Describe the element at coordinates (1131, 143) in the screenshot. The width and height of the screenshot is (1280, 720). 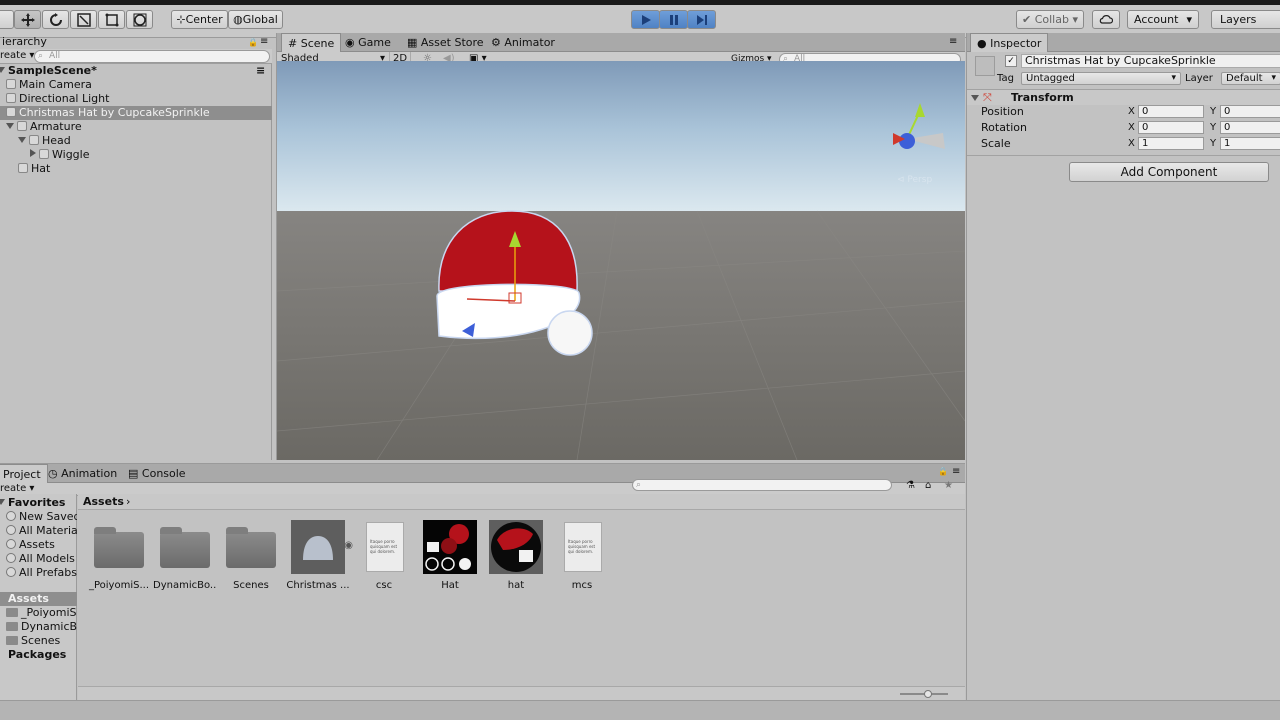
I see `axis-x-label: X` at that location.